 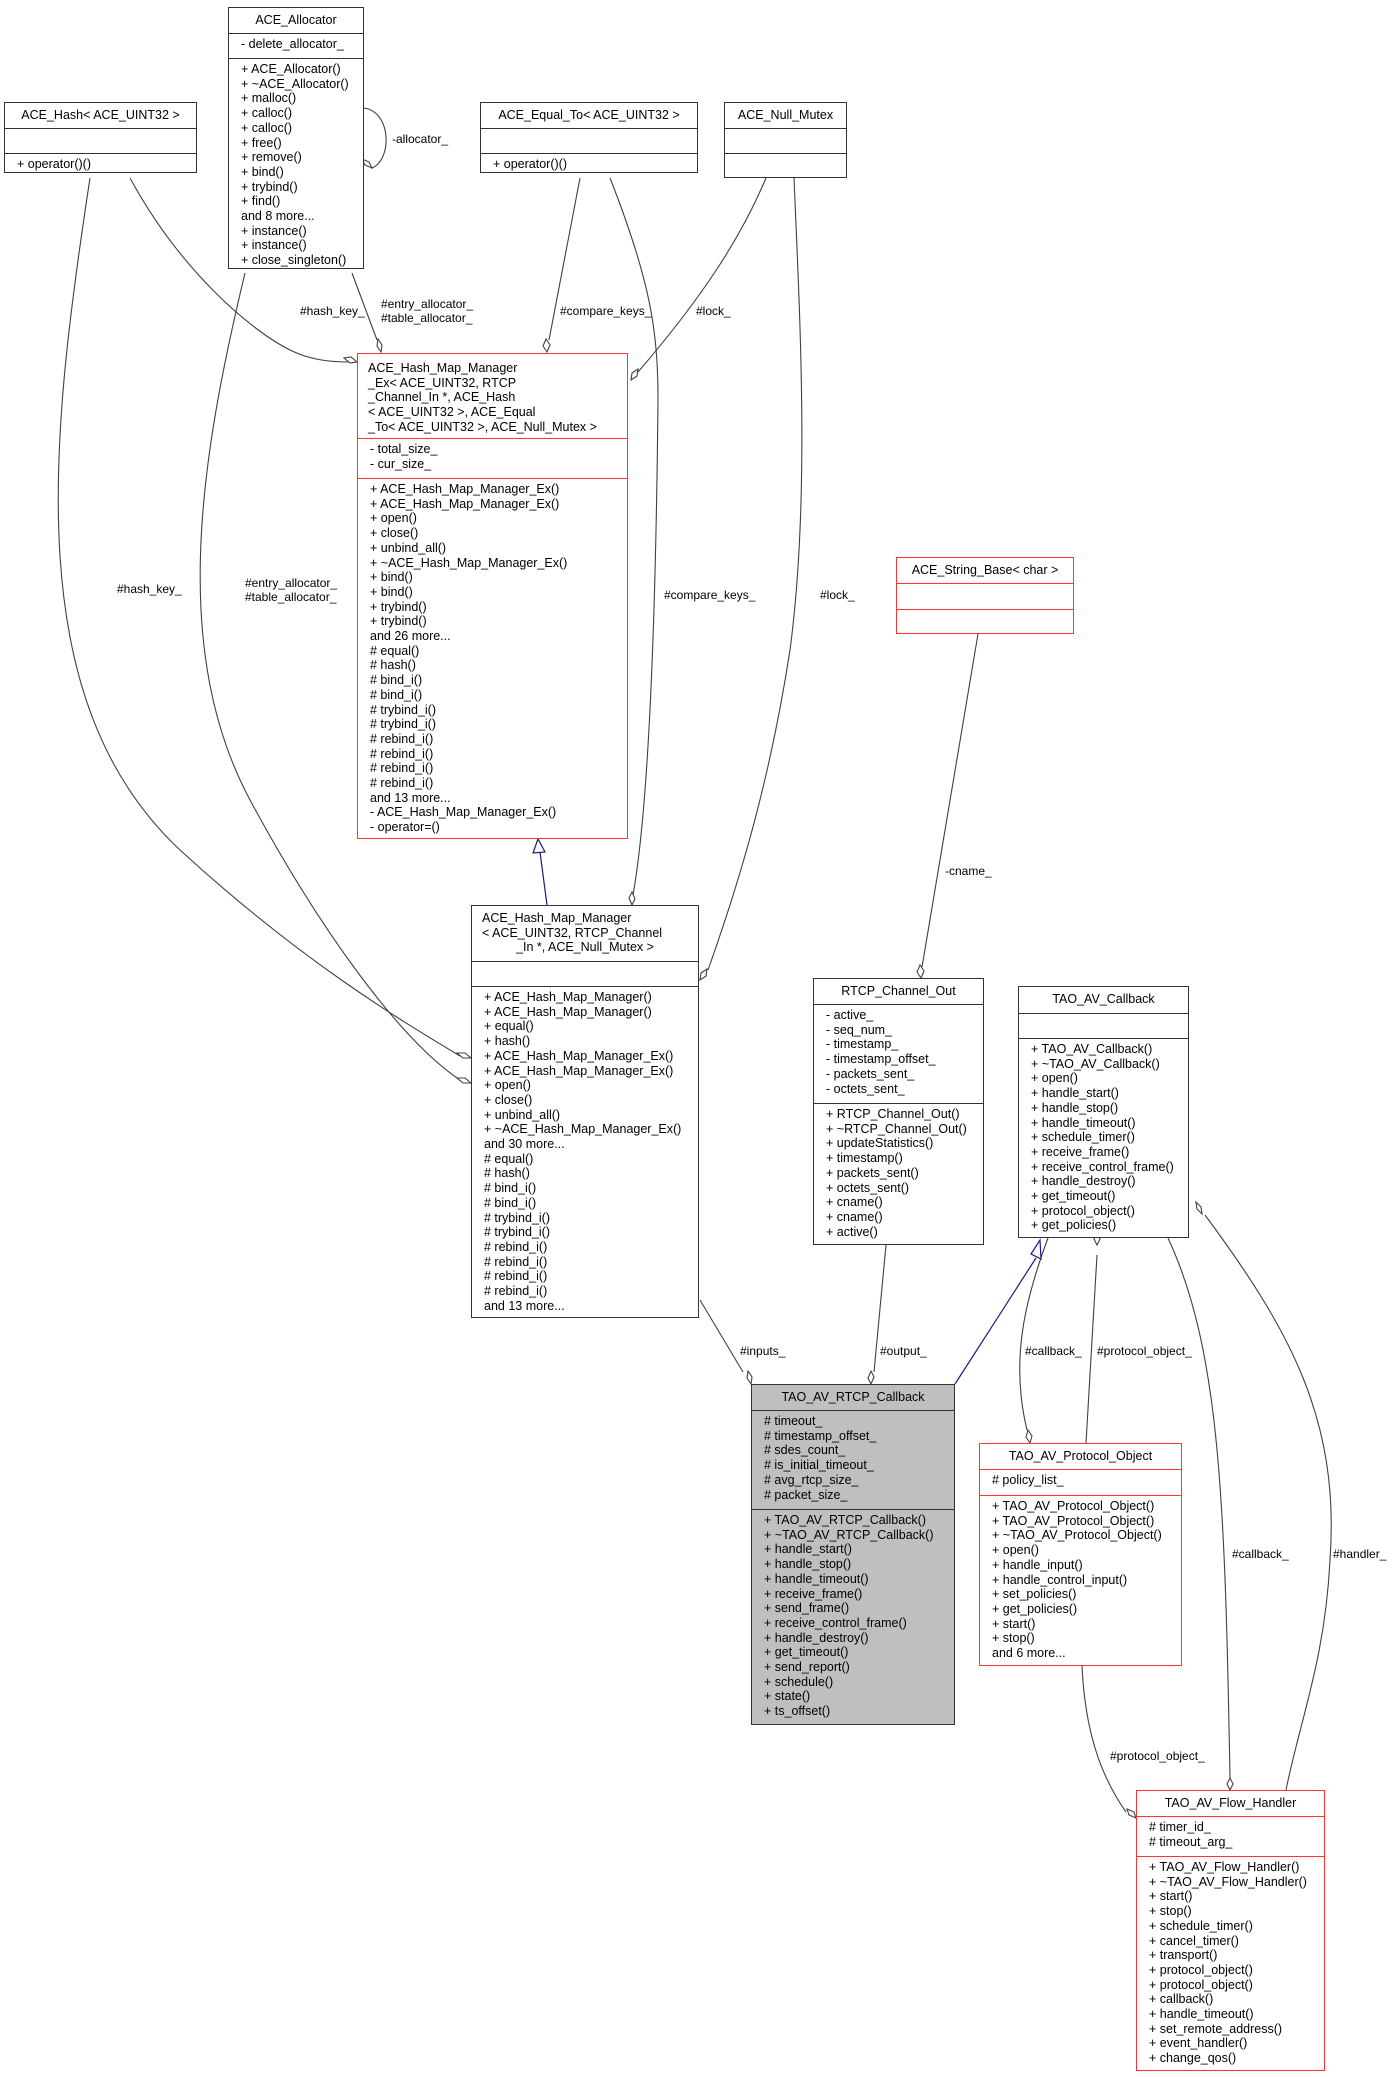 I want to click on class-attributes, so click(x=589, y=140).